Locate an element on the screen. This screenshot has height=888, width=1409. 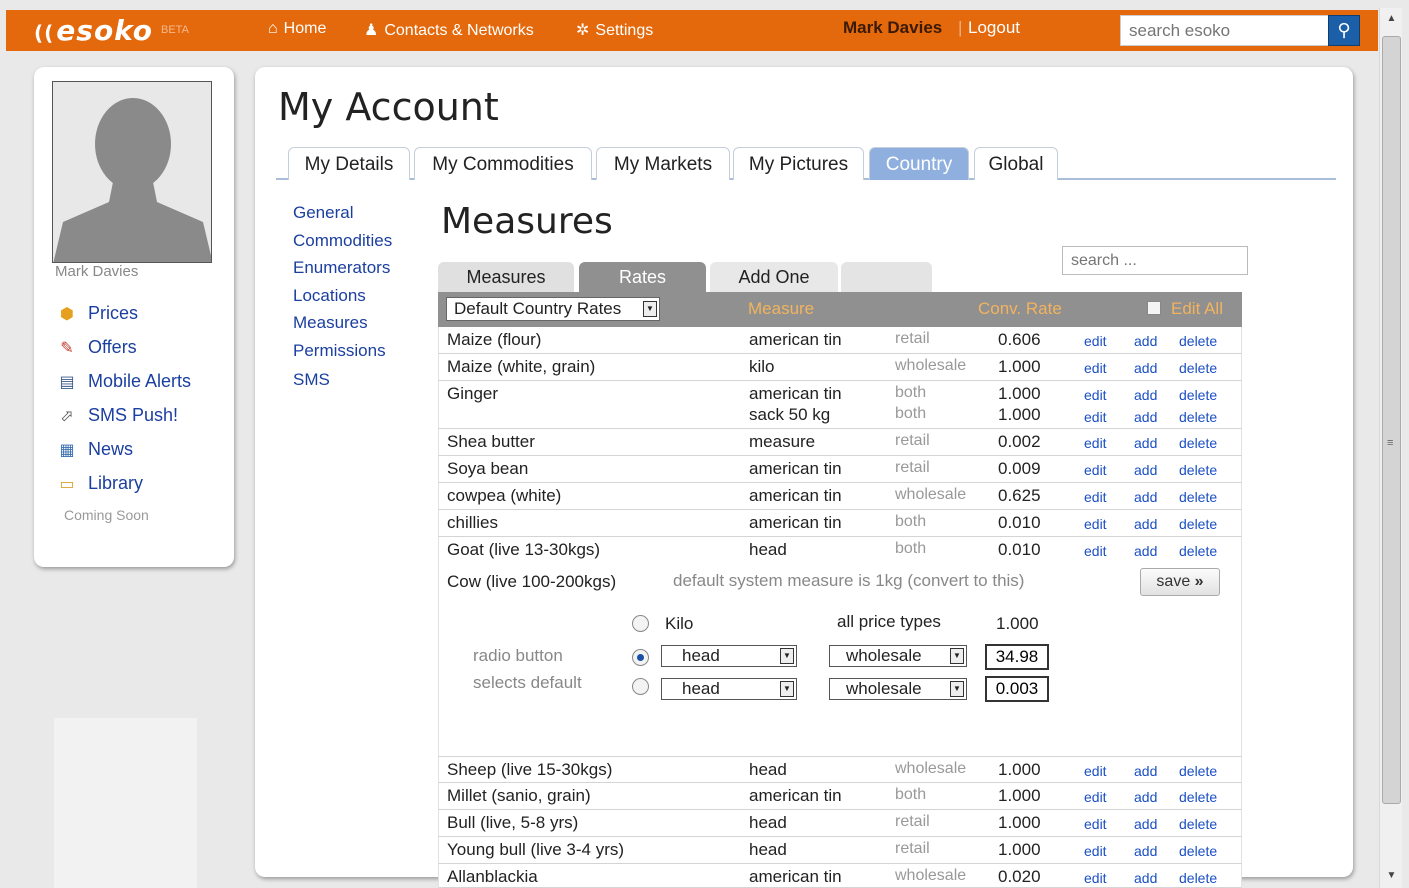
sidebar-item-library: ▭ Library is located at coordinates (99, 483).